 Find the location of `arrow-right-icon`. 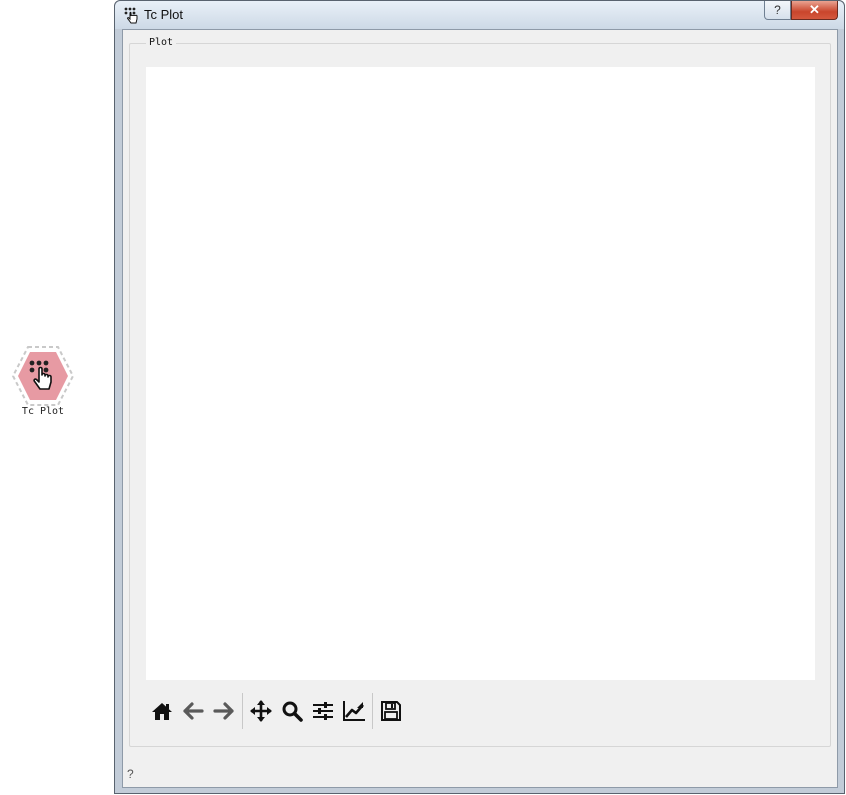

arrow-right-icon is located at coordinates (223, 711).